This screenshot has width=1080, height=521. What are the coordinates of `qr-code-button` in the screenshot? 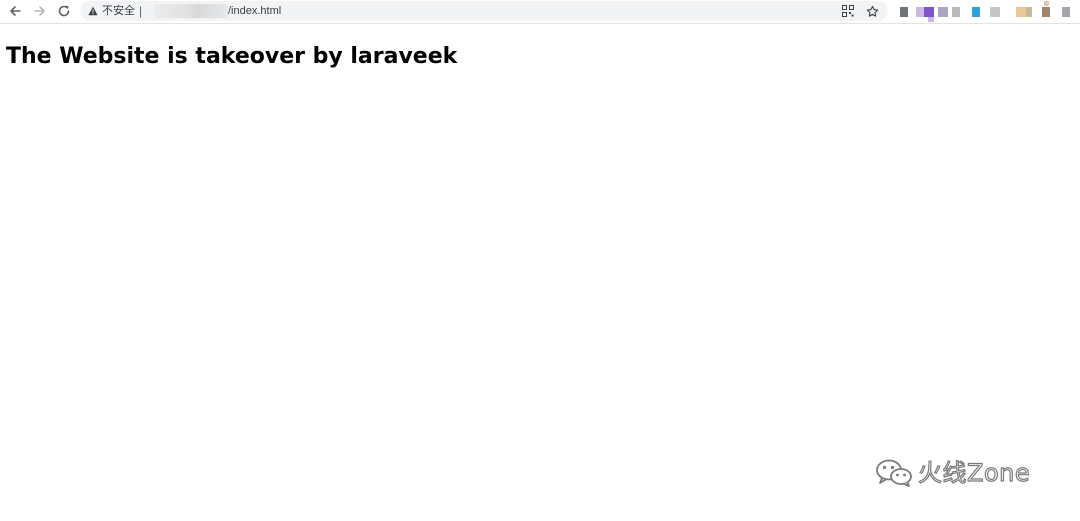 It's located at (848, 11).